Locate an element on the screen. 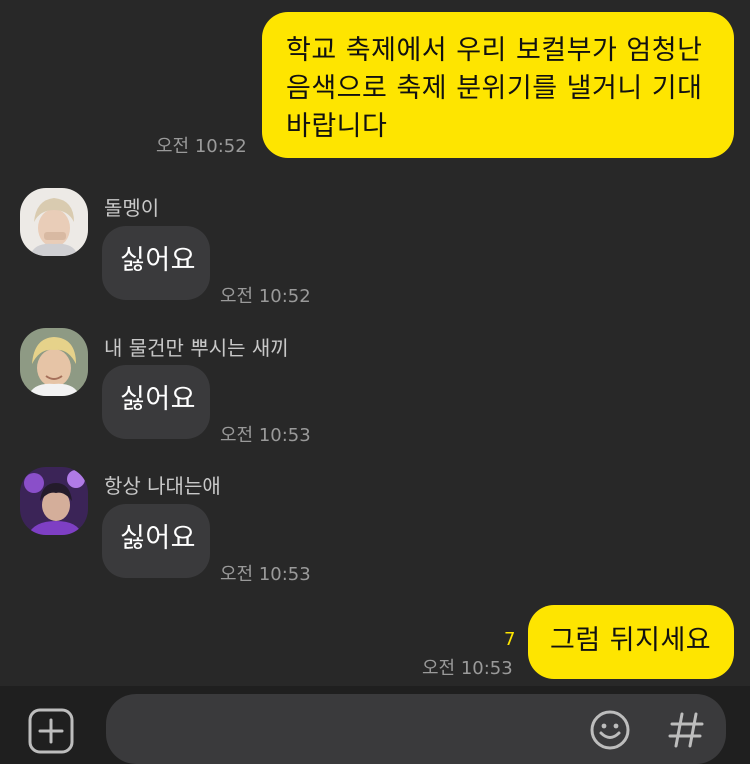 This screenshot has width=750, height=764. sender-name: 내 물건만 뿌시는 새끼 is located at coordinates (196, 348).